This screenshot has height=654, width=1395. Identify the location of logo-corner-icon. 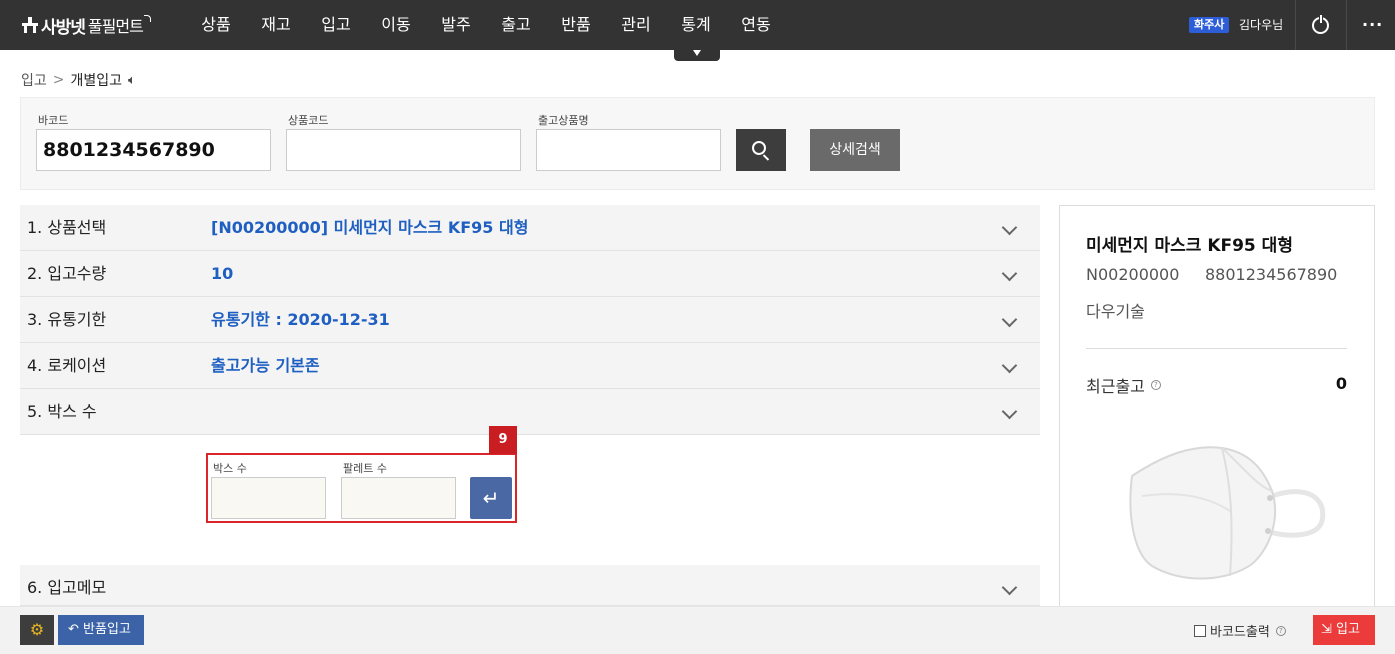
(147, 18).